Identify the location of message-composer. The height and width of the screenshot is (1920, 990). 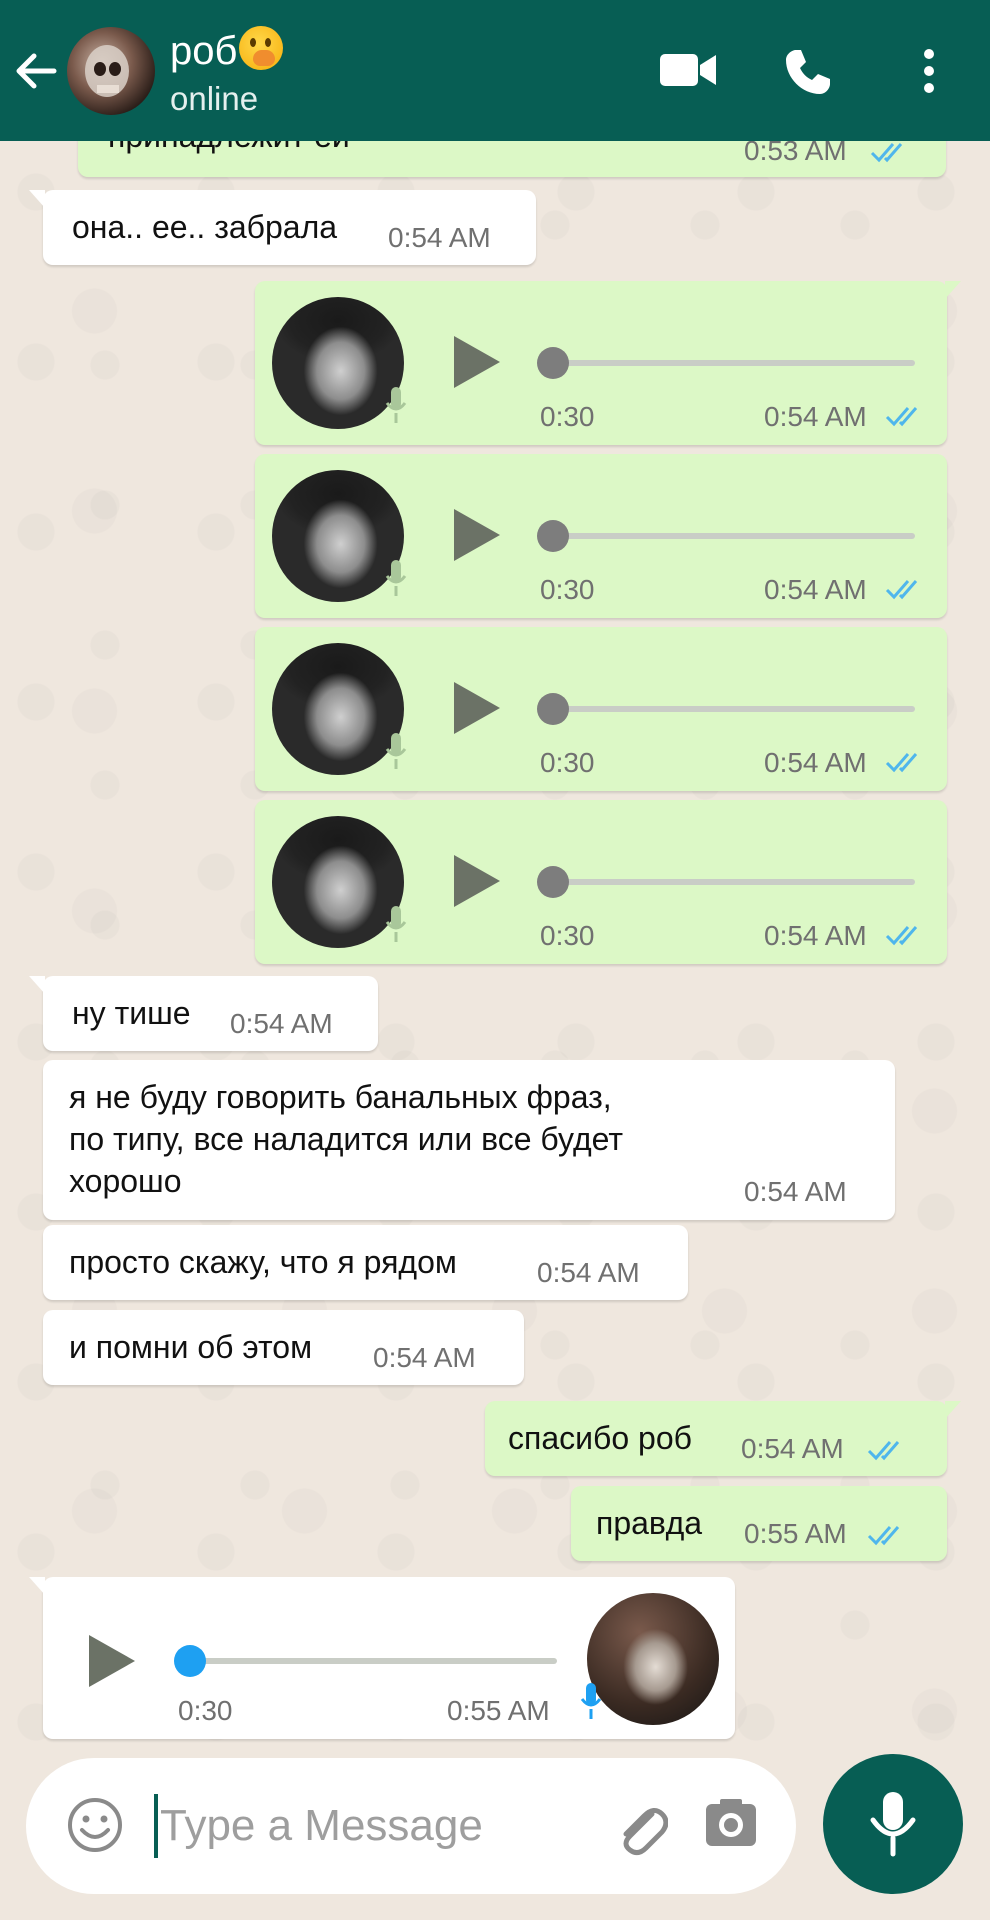
(411, 1826).